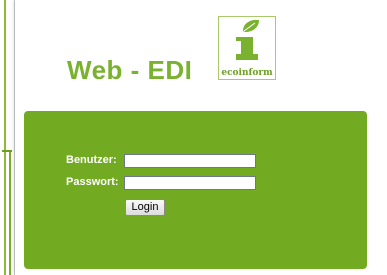  Describe the element at coordinates (10, 212) in the screenshot. I see `left-edge-stripe-lower` at that location.